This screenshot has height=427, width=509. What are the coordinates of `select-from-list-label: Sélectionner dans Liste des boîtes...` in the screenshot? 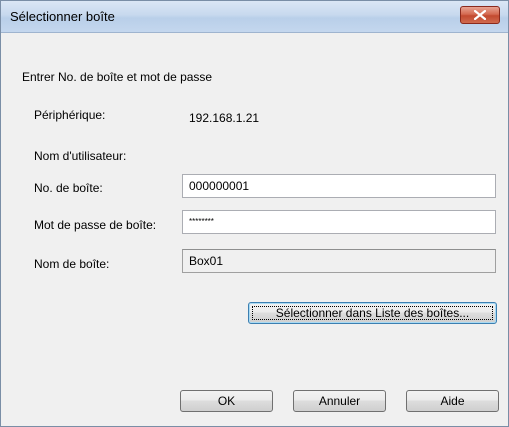 It's located at (372, 313).